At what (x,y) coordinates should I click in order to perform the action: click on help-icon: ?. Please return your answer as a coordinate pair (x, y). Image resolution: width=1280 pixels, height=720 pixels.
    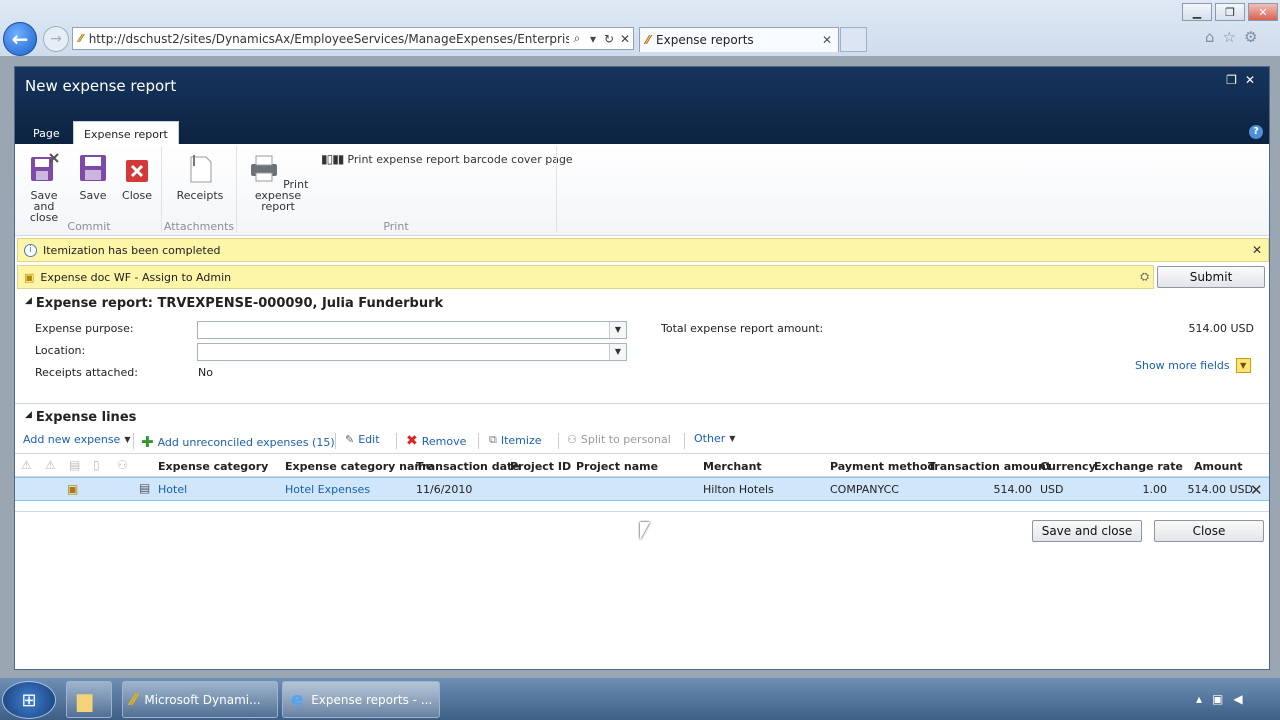
    Looking at the image, I should click on (1256, 132).